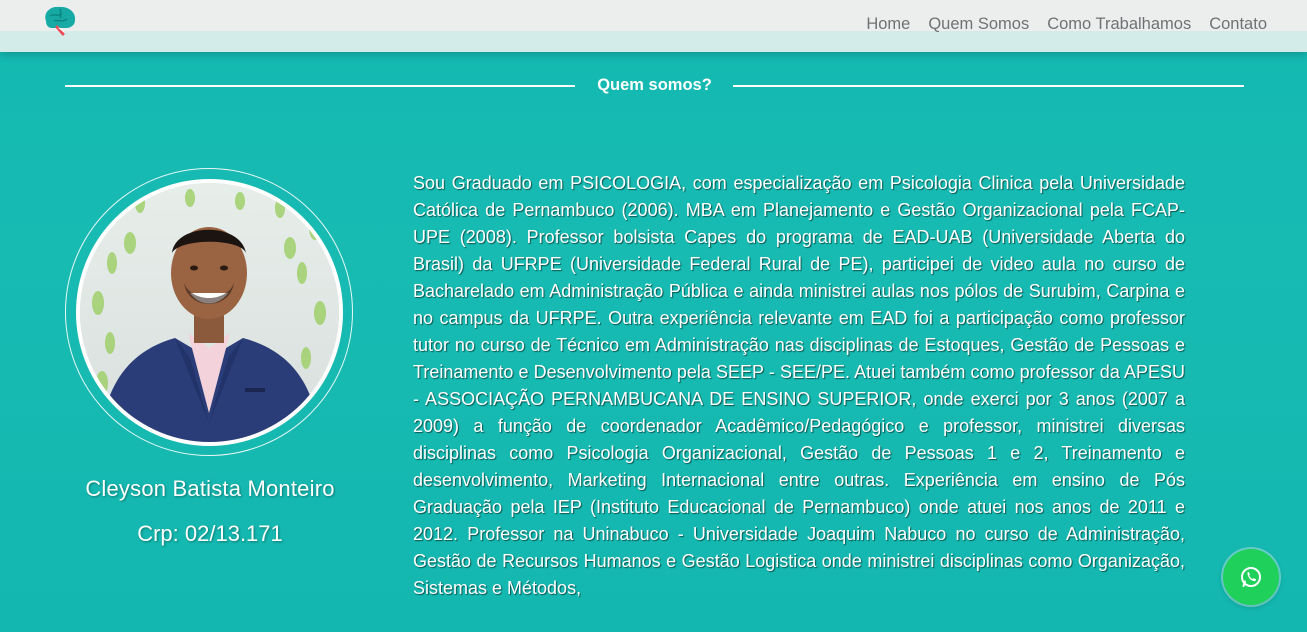 This screenshot has width=1307, height=632. Describe the element at coordinates (654, 86) in the screenshot. I see `section-heading: Quem somos?` at that location.